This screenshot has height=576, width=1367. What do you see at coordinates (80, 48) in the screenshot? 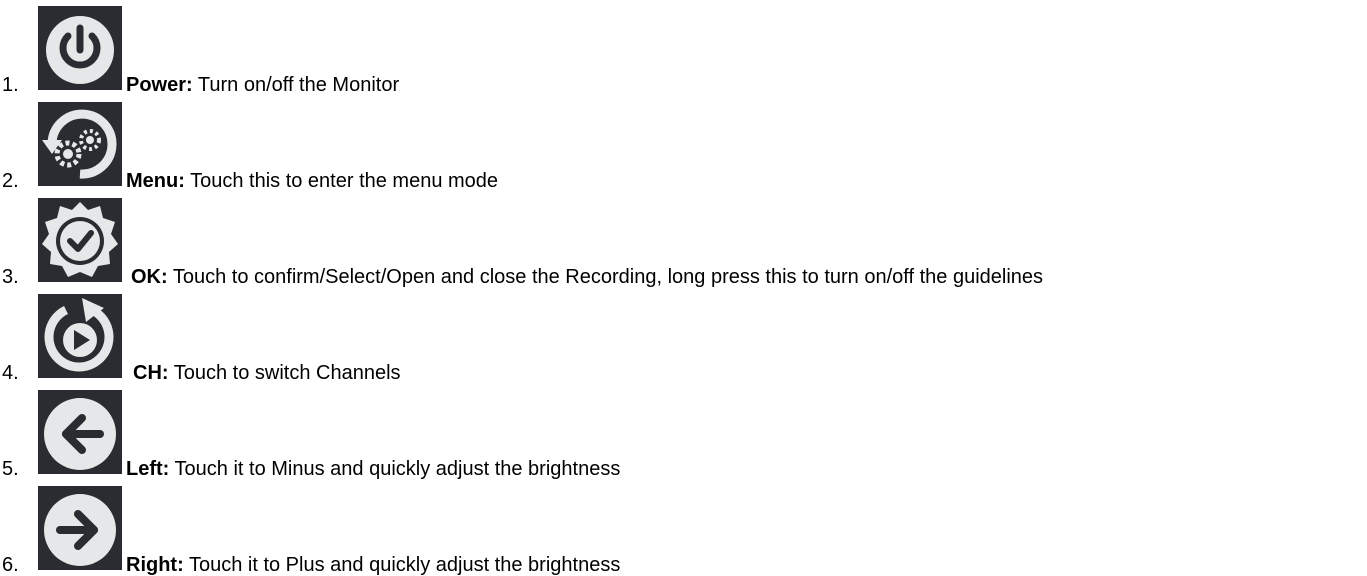
I see `power-icon` at bounding box center [80, 48].